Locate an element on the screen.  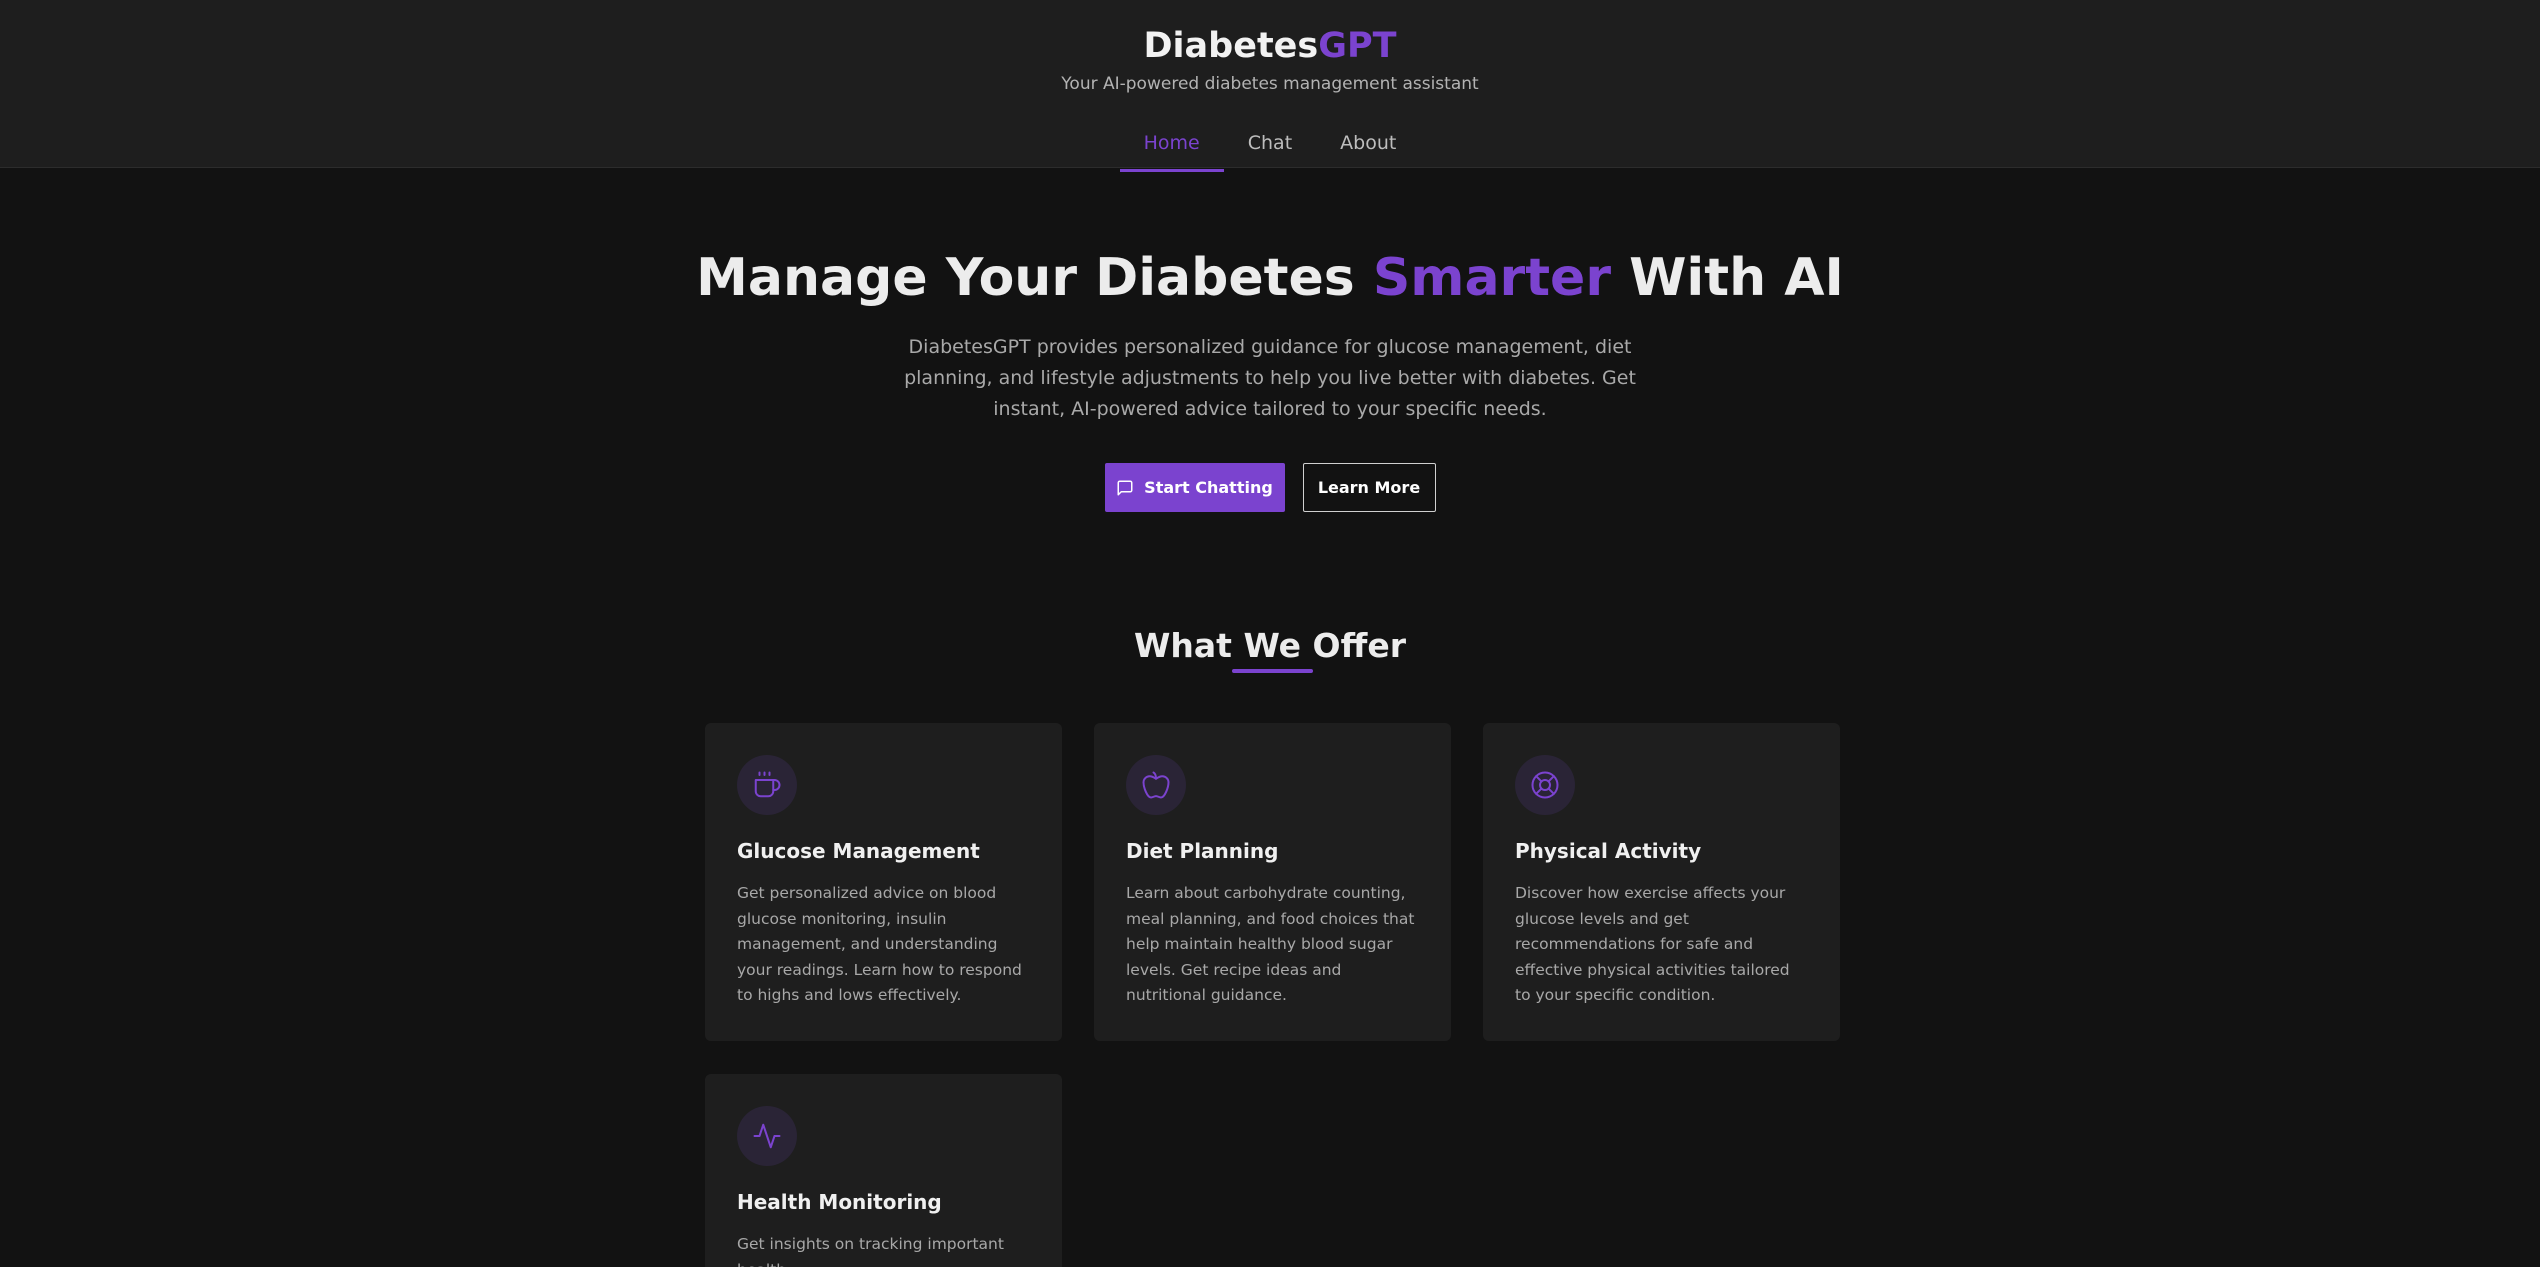
start-chatting-label: Start Chatting is located at coordinates (1208, 487).